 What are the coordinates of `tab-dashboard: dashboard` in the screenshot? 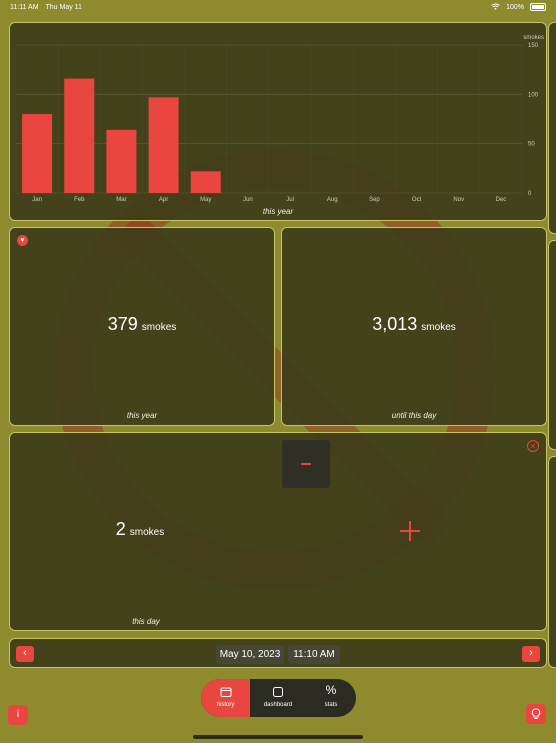 It's located at (278, 698).